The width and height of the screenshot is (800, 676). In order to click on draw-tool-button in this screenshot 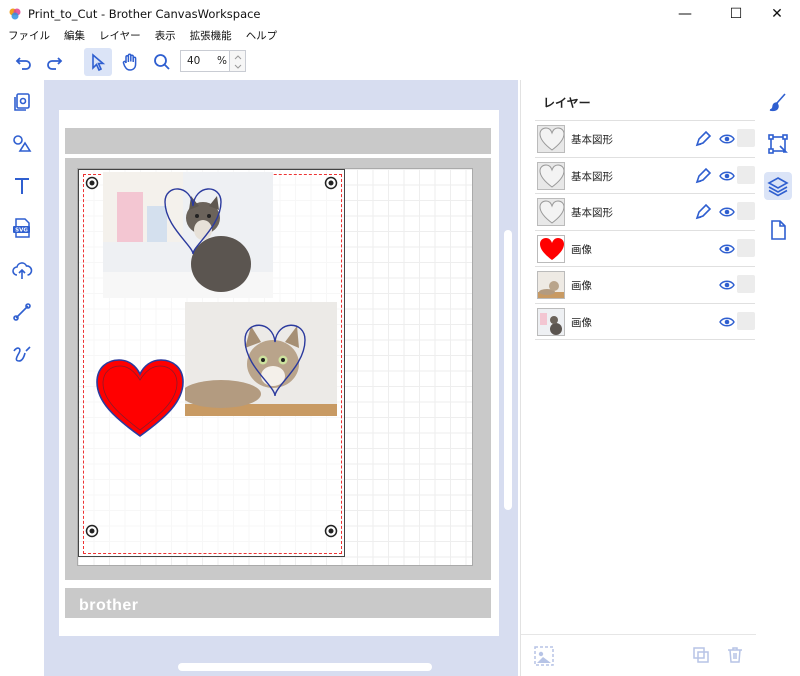, I will do `click(22, 354)`.